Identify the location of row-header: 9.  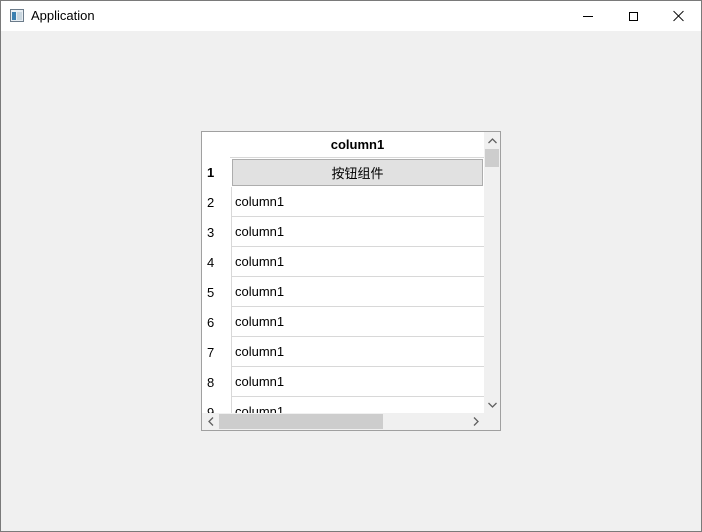
(216, 405).